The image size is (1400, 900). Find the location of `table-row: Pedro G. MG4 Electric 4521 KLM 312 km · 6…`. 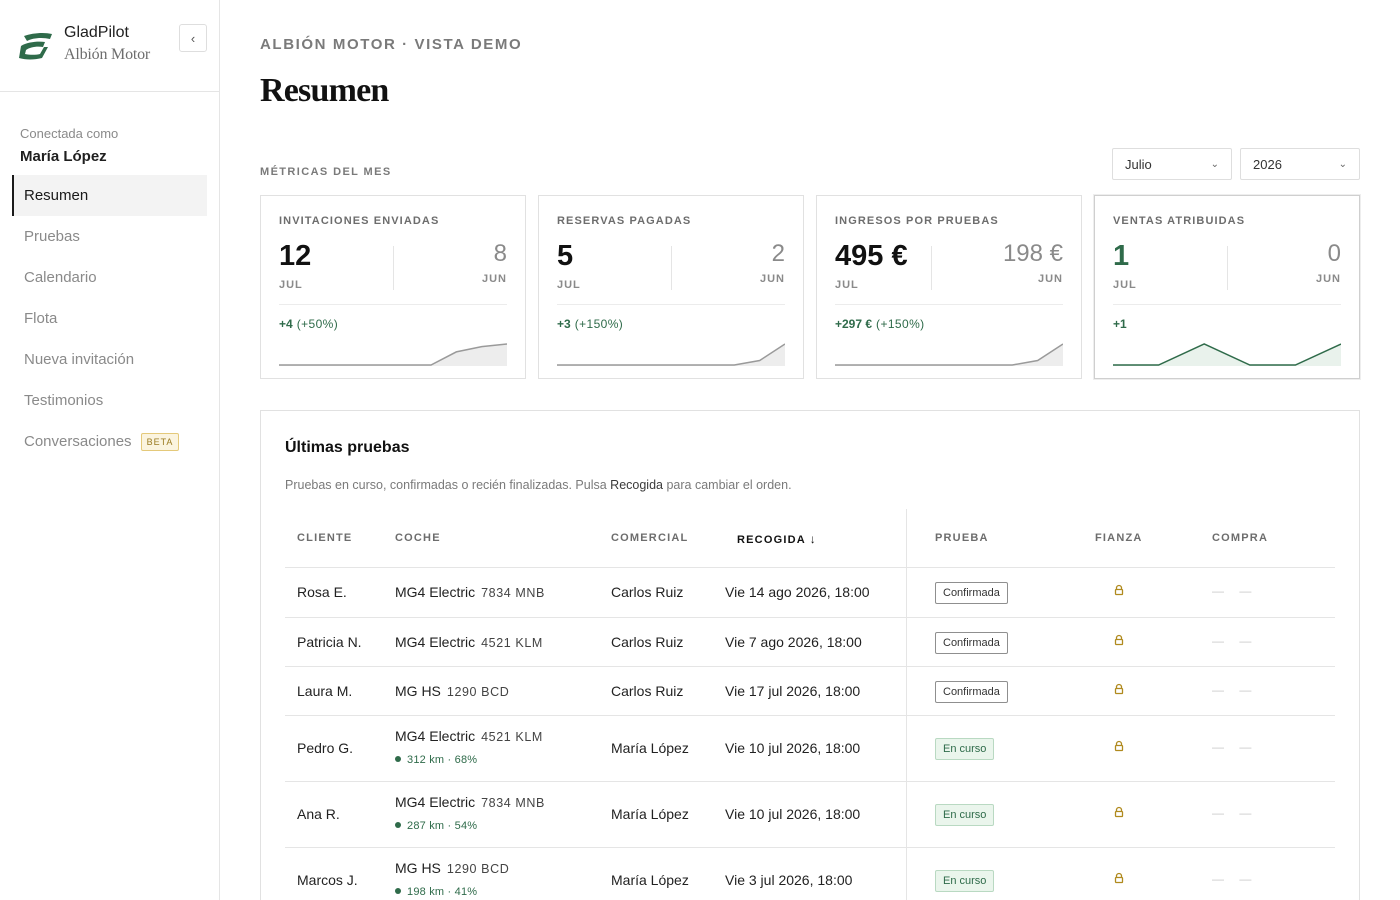

table-row: Pedro G. MG4 Electric 4521 KLM 312 km · 6… is located at coordinates (810, 749).